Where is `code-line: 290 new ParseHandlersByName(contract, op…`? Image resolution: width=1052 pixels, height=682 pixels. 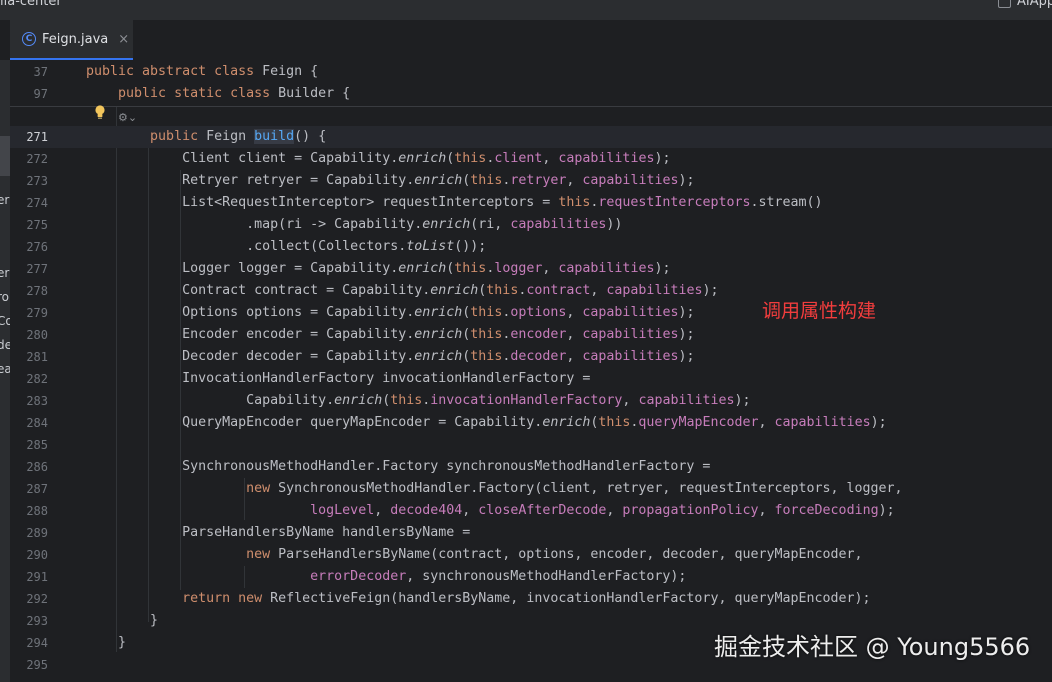 code-line: 290 new ParseHandlersByName(contract, op… is located at coordinates (531, 555).